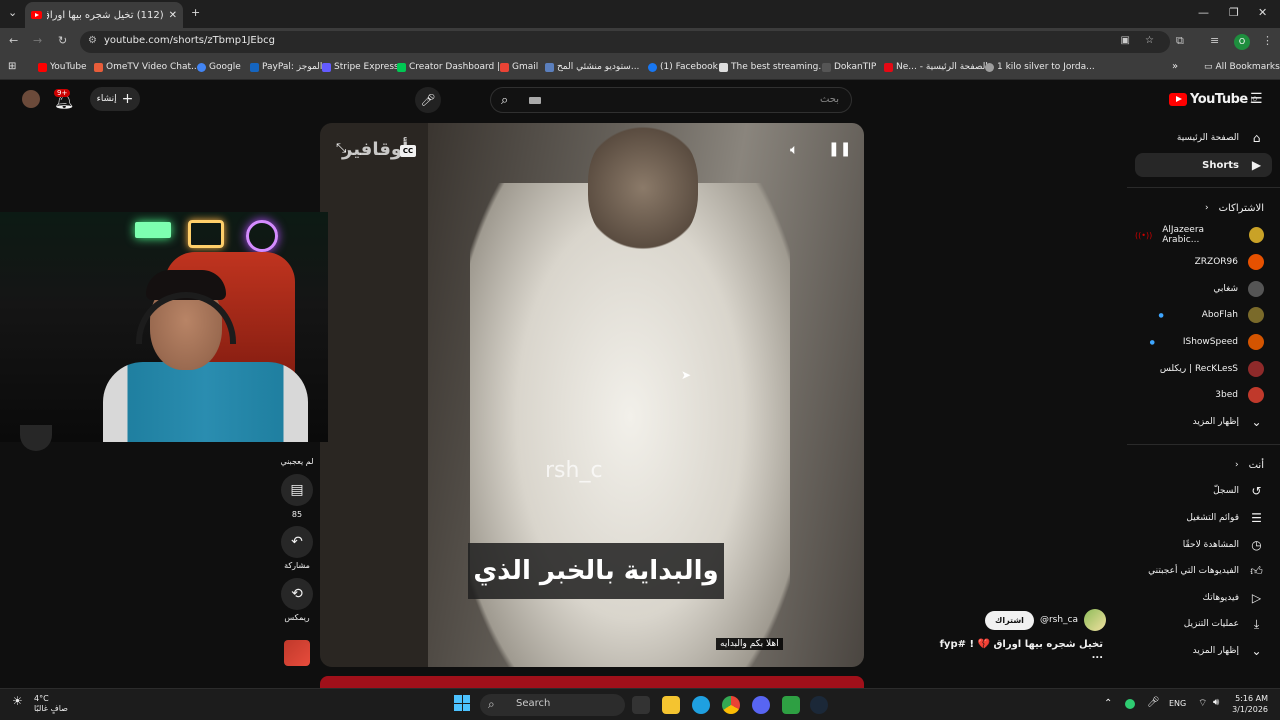 This screenshot has width=1280, height=720. I want to click on sidebar-item-history: السجلّ ↺, so click(1203, 491).